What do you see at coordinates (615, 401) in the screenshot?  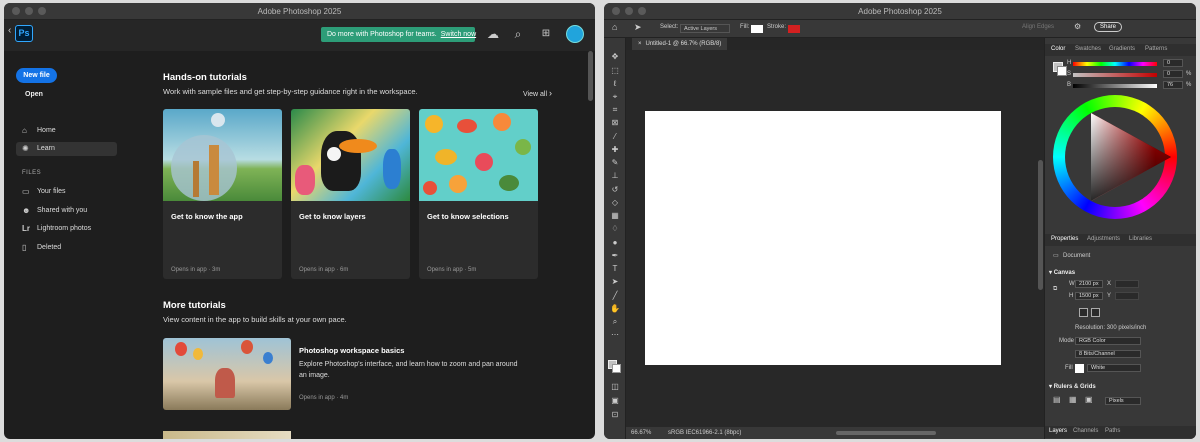 I see `screen-mode-icon: ▣` at bounding box center [615, 401].